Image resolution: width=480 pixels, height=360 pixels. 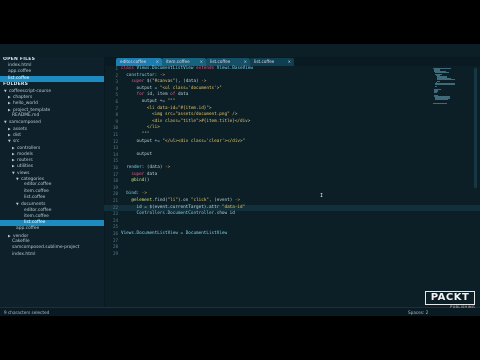 What do you see at coordinates (24, 254) in the screenshot?
I see `folder-label: index.html` at bounding box center [24, 254].